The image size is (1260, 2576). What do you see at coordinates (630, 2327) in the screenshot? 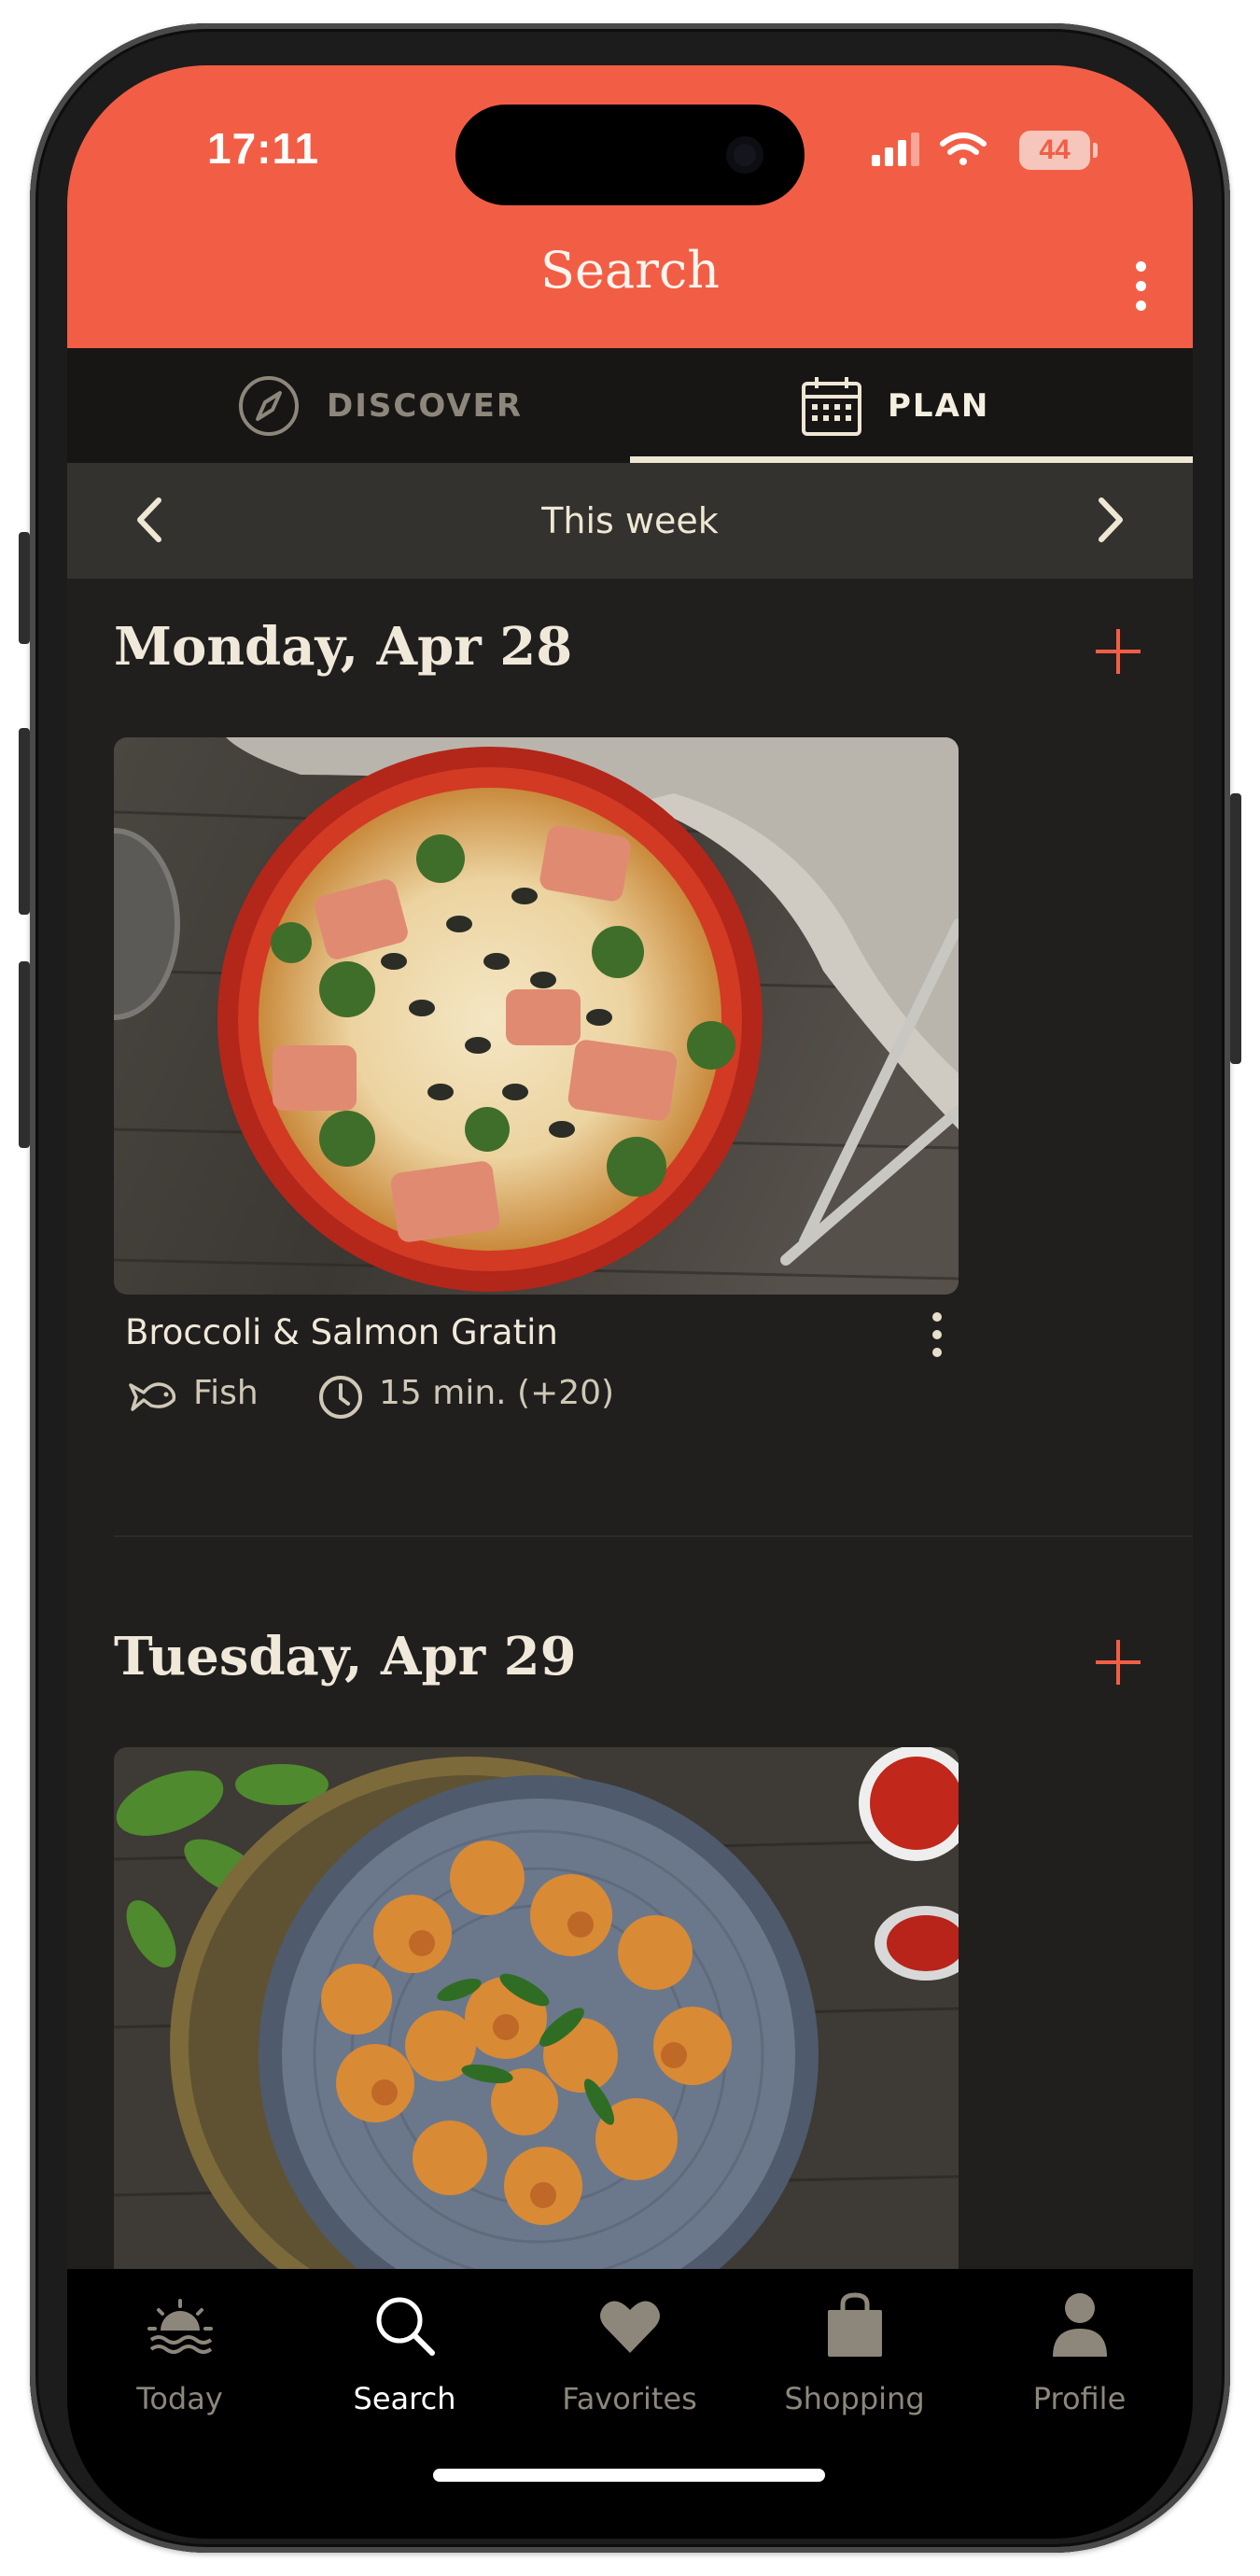
I see `heart-icon` at bounding box center [630, 2327].